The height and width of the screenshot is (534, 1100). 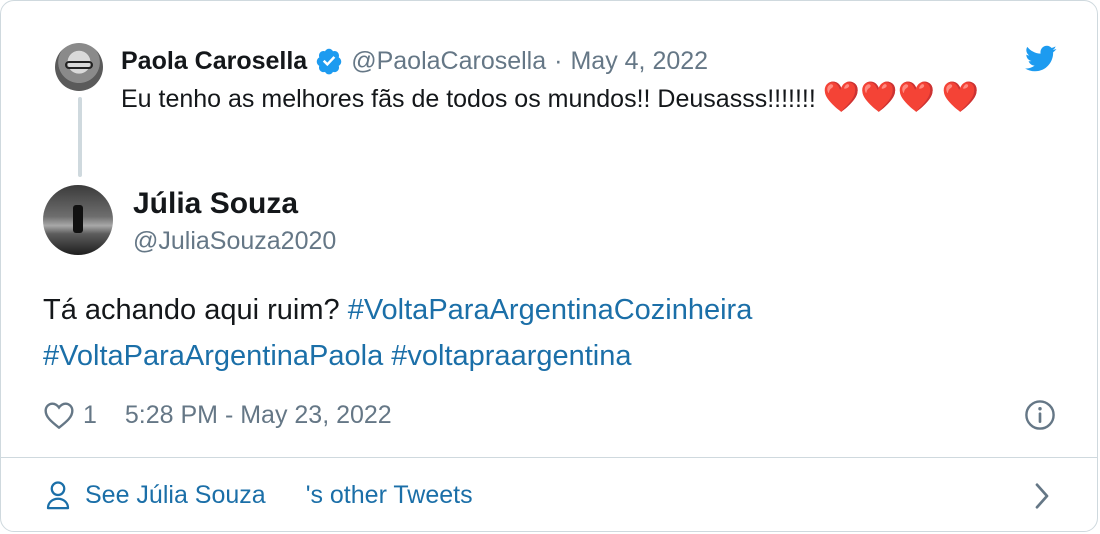 I want to click on hashtag-link: #VoltaParaArgentinaPaola, so click(x=213, y=356).